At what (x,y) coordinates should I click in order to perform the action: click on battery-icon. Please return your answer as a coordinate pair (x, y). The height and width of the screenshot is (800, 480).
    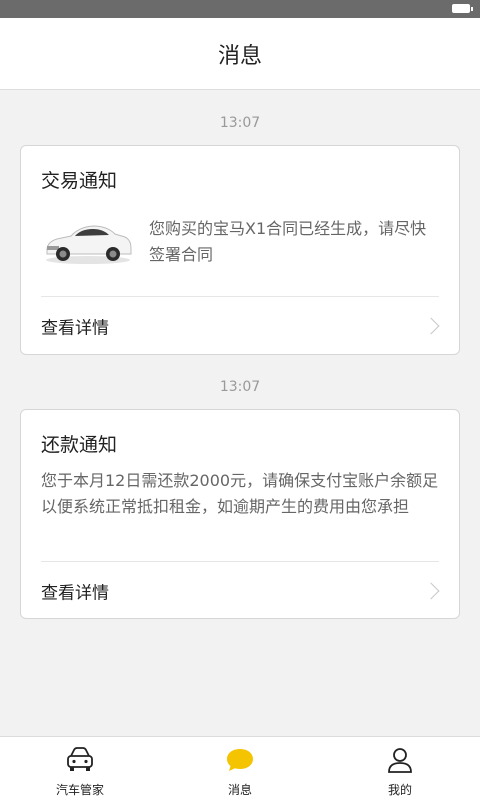
    Looking at the image, I should click on (462, 8).